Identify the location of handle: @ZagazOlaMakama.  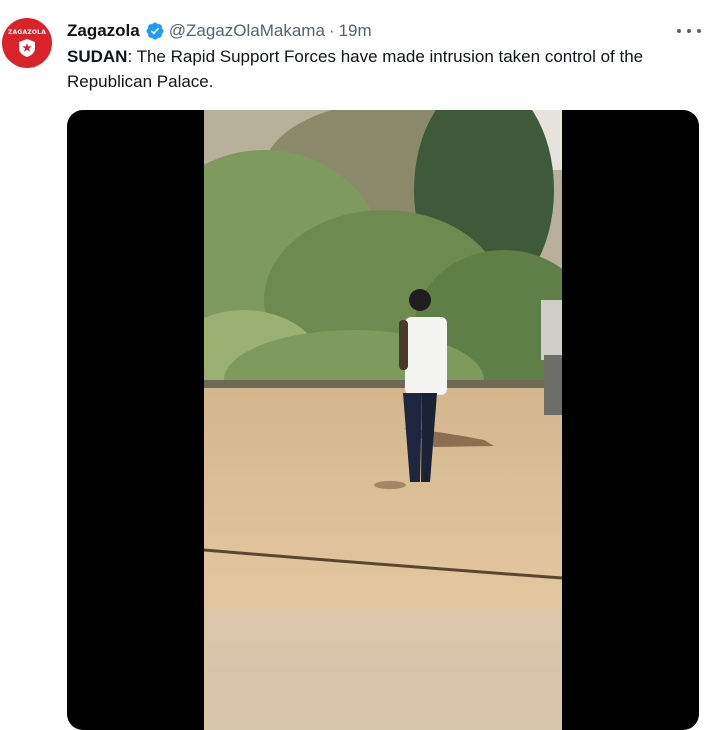
(247, 31).